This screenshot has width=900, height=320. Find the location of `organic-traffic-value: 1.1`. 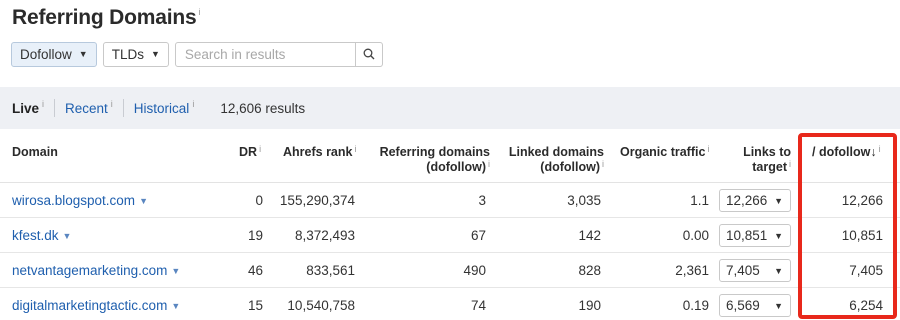

organic-traffic-value: 1.1 is located at coordinates (699, 200).